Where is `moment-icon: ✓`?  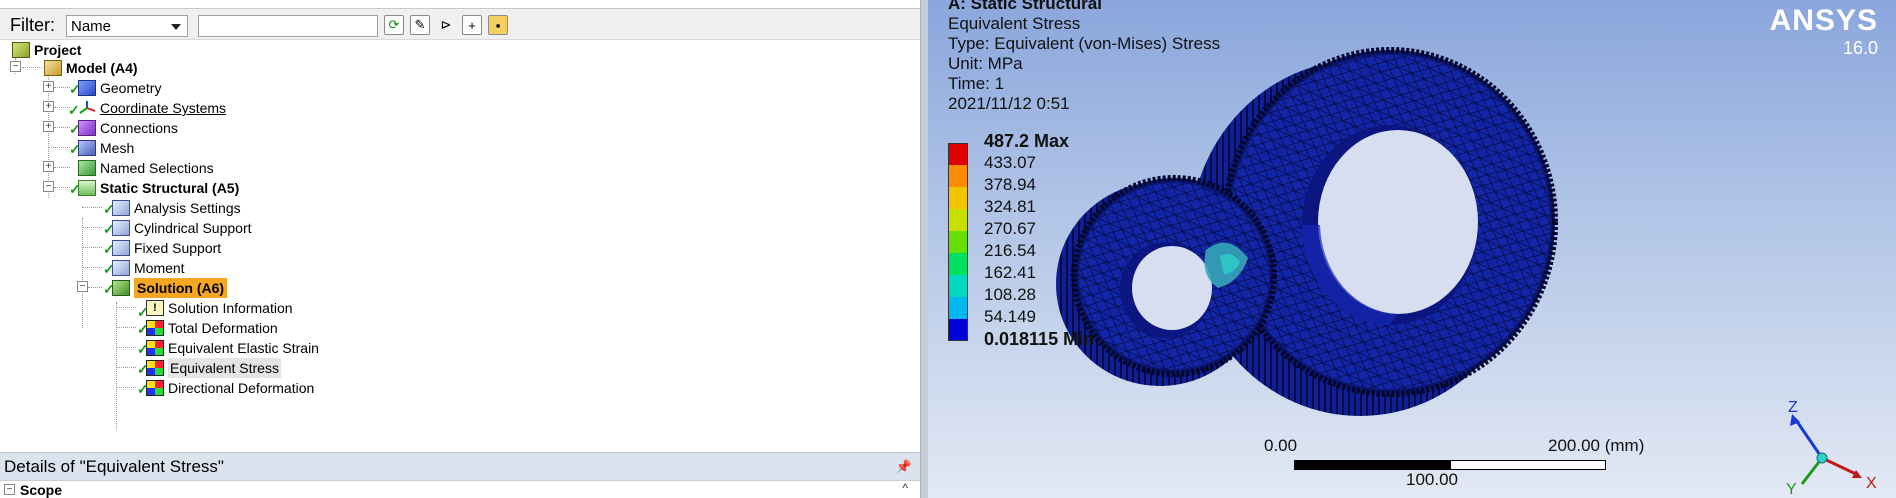
moment-icon: ✓ is located at coordinates (116, 268).